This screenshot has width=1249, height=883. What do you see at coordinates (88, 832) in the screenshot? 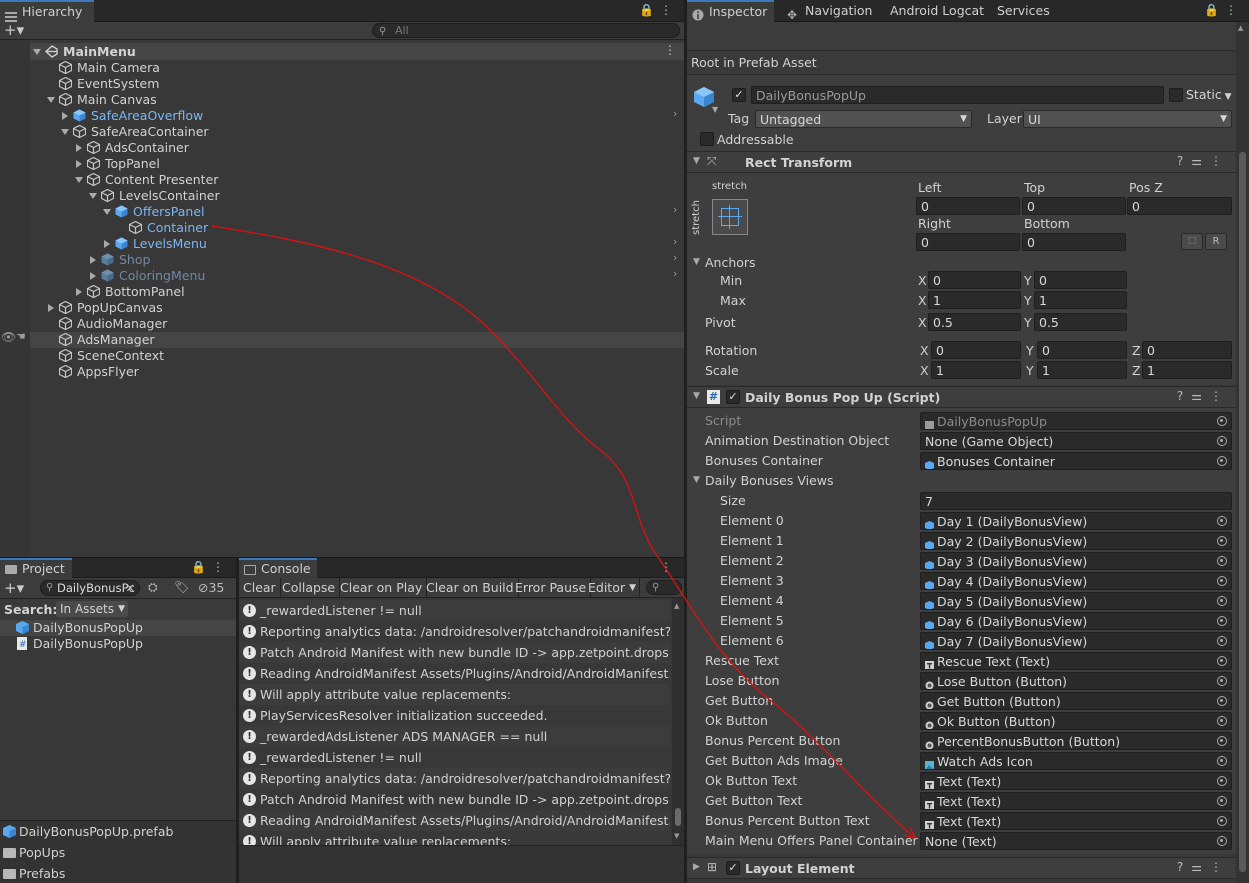
I see `path-item: DailyBonusPopUp.prefab` at bounding box center [88, 832].